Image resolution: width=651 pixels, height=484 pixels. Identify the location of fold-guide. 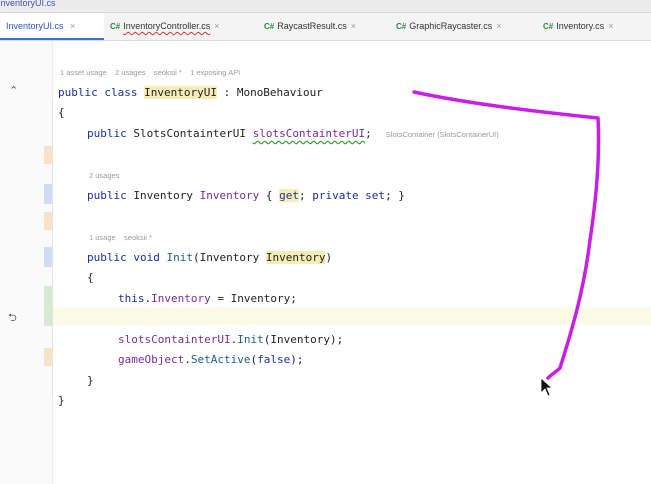
(52, 248).